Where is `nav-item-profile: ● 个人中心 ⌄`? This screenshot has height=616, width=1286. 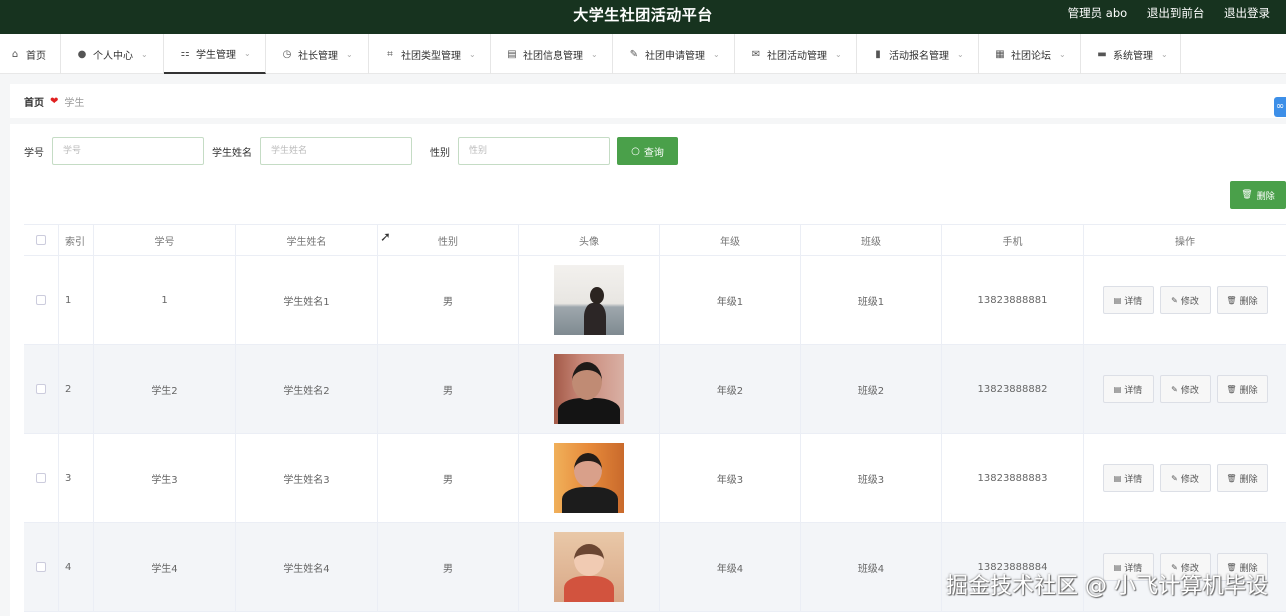
nav-item-profile: ● 个人中心 ⌄ is located at coordinates (112, 54).